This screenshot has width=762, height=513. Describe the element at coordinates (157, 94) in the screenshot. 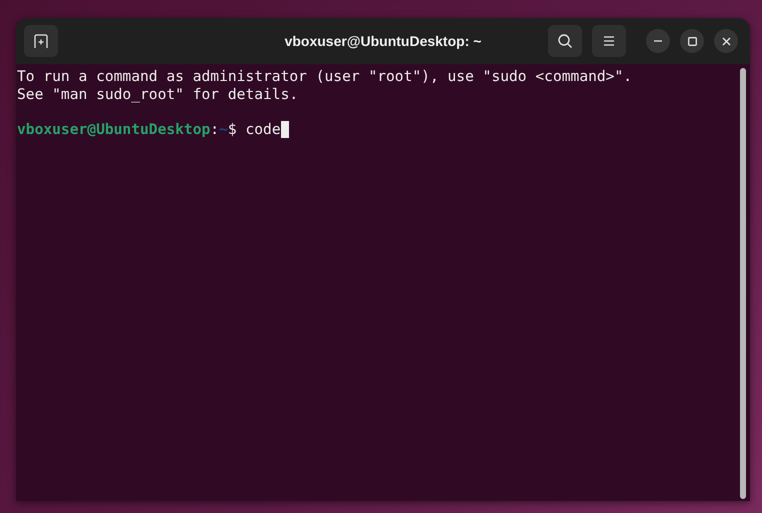

I see `output-line: See "man sudo_root" for details.` at that location.